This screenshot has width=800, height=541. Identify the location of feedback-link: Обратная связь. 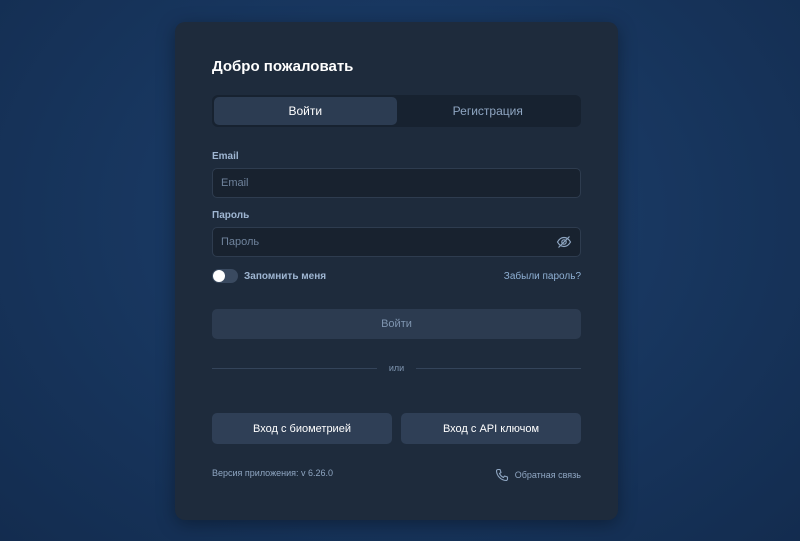
(538, 475).